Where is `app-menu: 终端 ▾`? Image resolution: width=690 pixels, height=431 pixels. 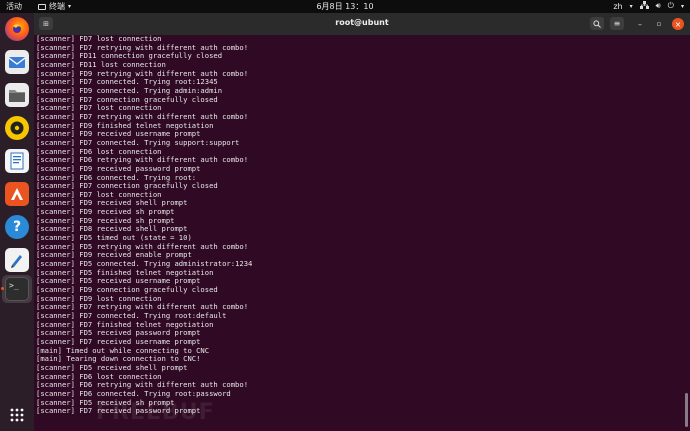 app-menu: 终端 ▾ is located at coordinates (54, 6).